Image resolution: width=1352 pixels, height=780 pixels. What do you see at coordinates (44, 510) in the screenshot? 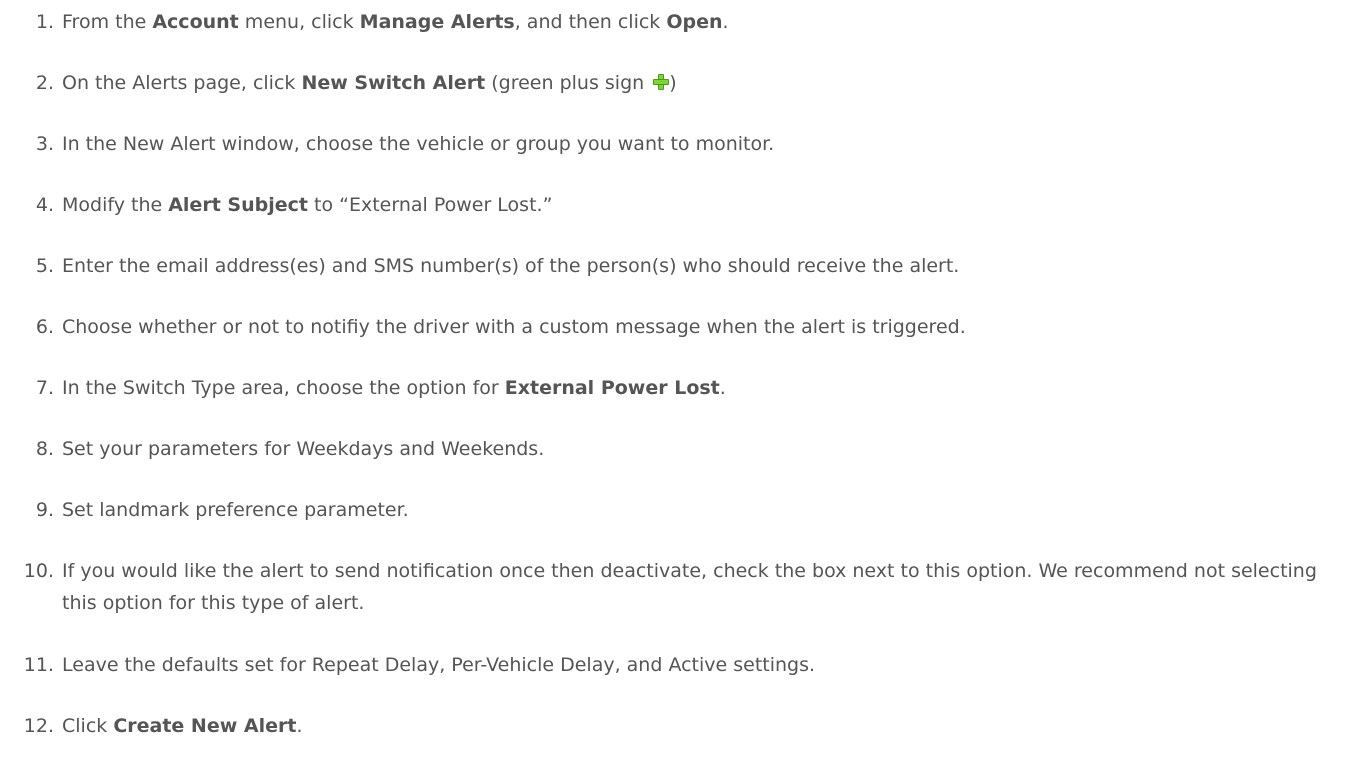
I see `step-number: 9.` at bounding box center [44, 510].